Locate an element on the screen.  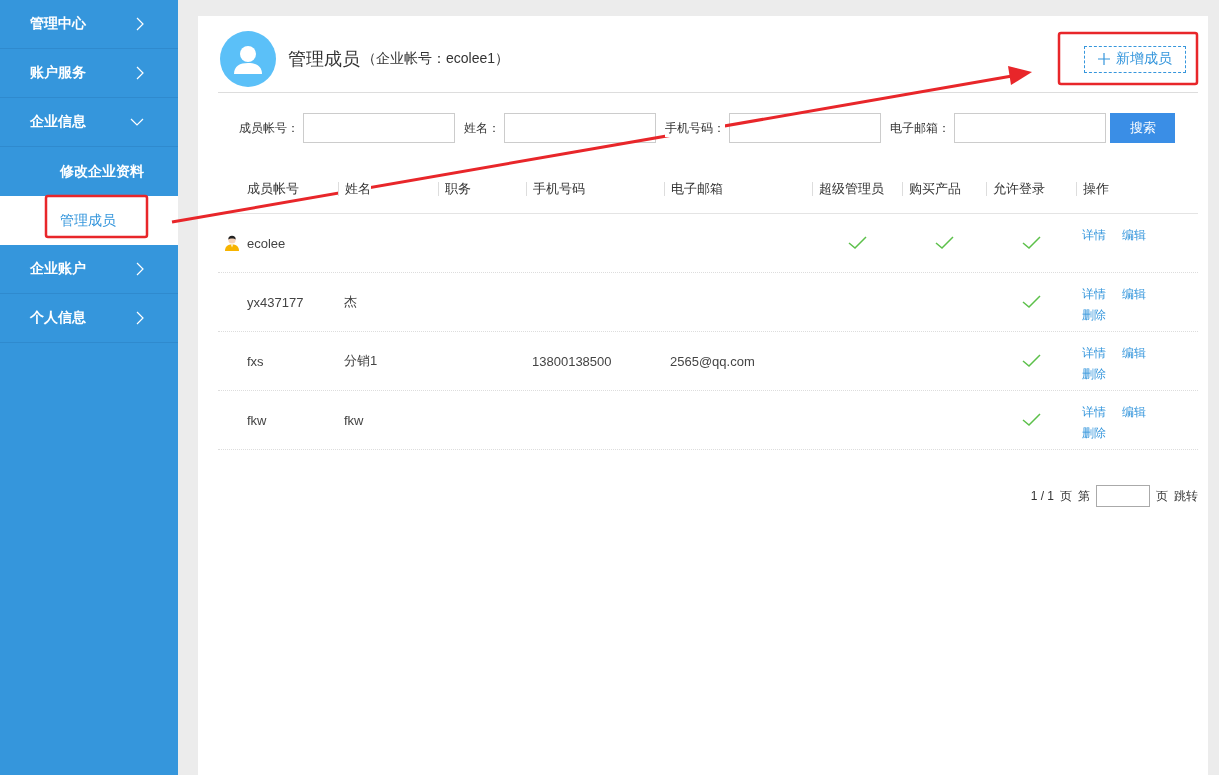
table-cell: ecolee is located at coordinates (266, 243).